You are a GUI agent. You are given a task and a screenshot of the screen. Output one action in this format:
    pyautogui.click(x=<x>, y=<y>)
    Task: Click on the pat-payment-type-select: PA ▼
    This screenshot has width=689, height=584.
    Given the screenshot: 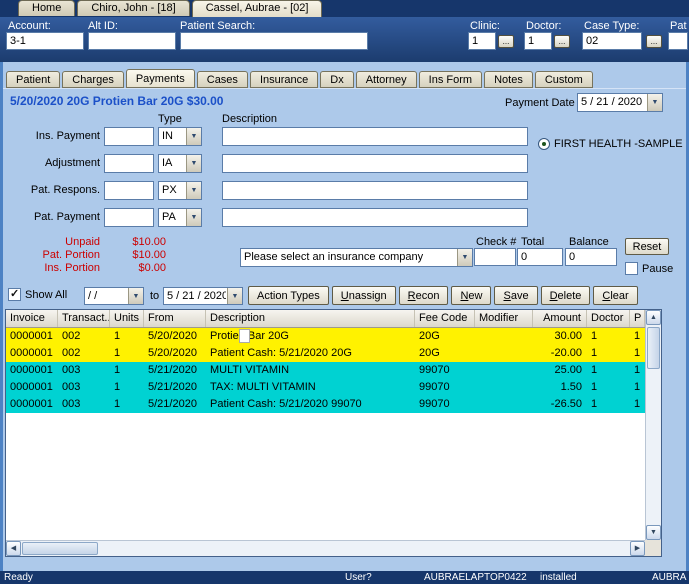 What is the action you would take?
    pyautogui.click(x=180, y=217)
    